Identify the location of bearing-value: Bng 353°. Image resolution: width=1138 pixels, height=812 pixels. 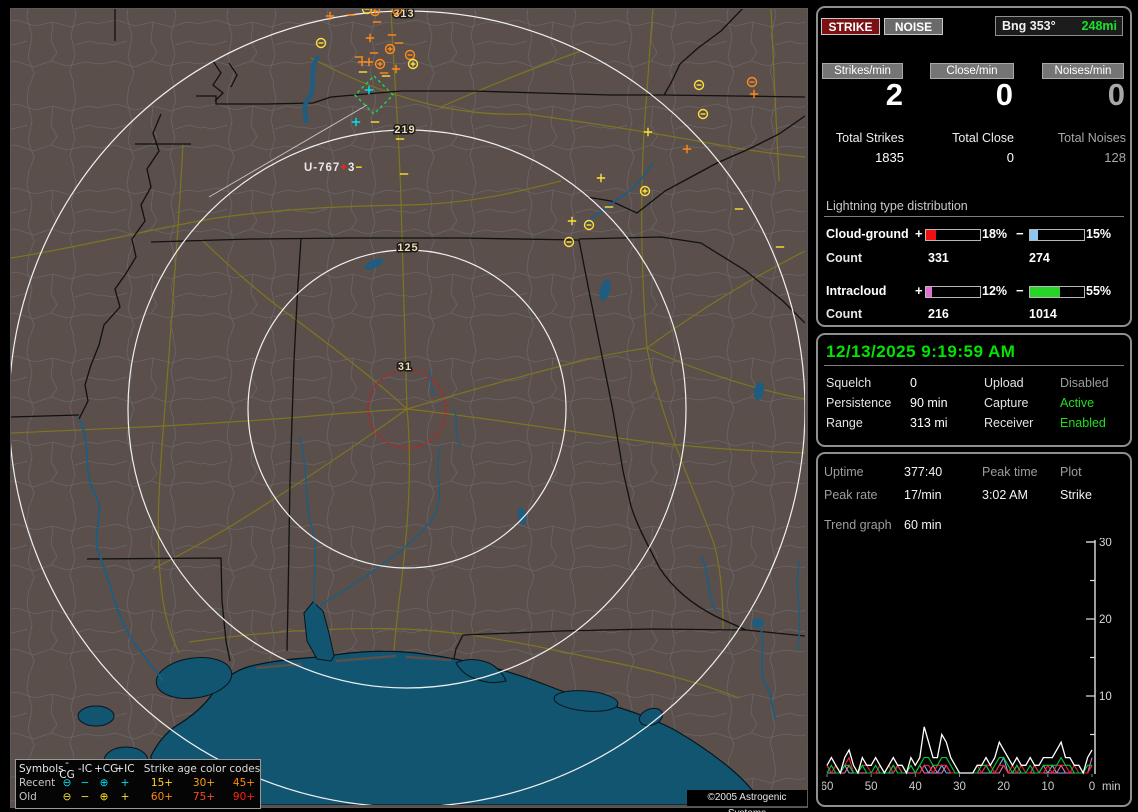
(1029, 26).